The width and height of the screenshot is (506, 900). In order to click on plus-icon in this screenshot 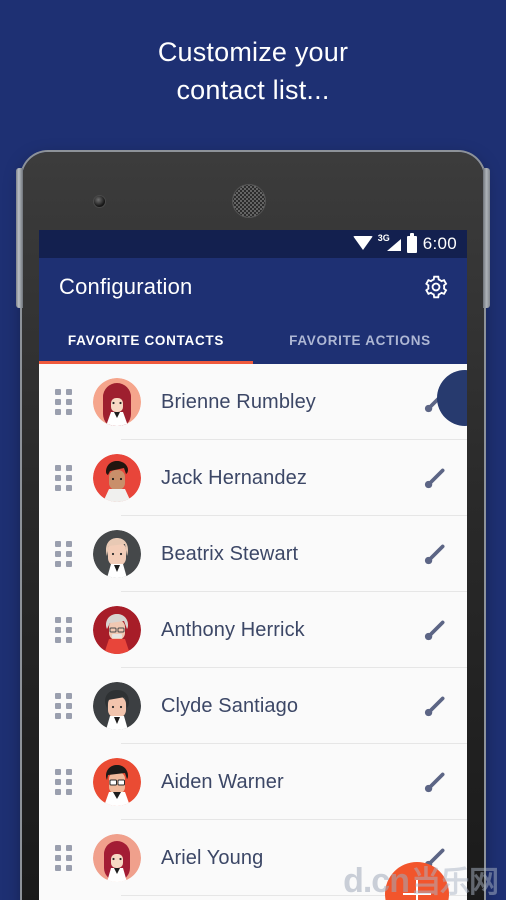, I will do `click(417, 890)`.